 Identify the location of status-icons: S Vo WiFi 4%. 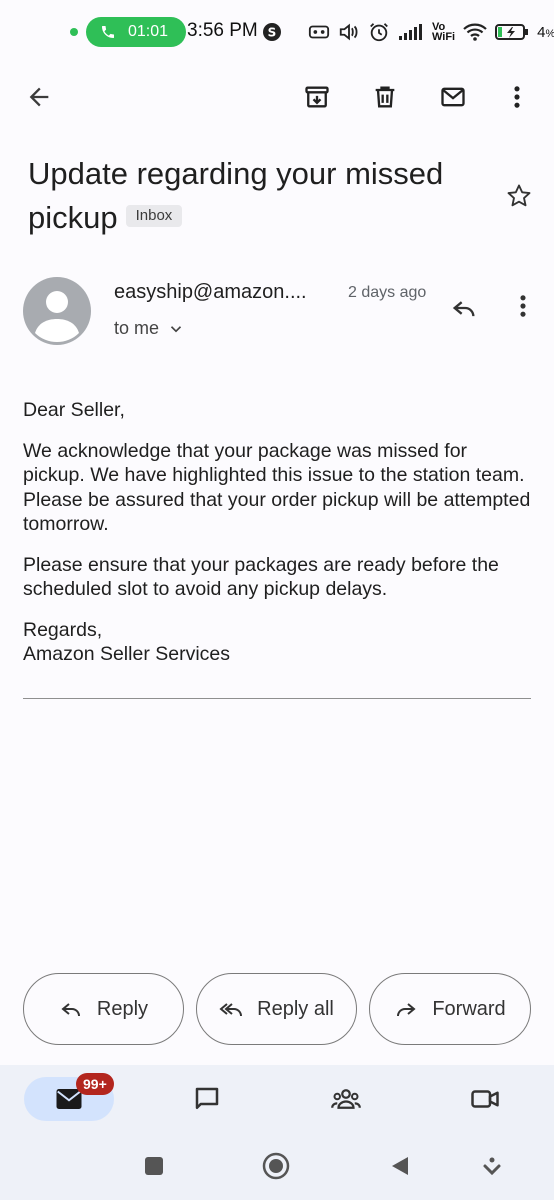
(408, 32).